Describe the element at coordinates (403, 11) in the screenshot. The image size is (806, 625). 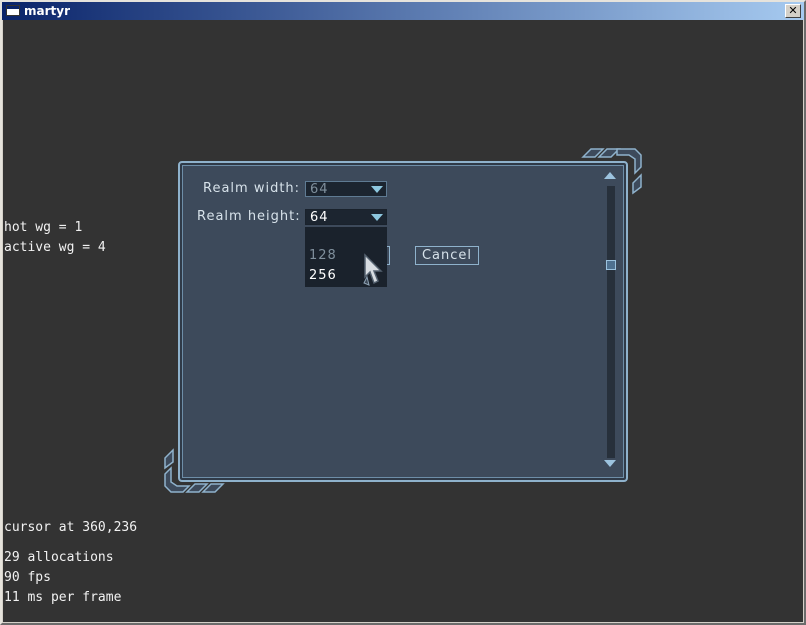
I see `title-bar: martyr ✕` at that location.